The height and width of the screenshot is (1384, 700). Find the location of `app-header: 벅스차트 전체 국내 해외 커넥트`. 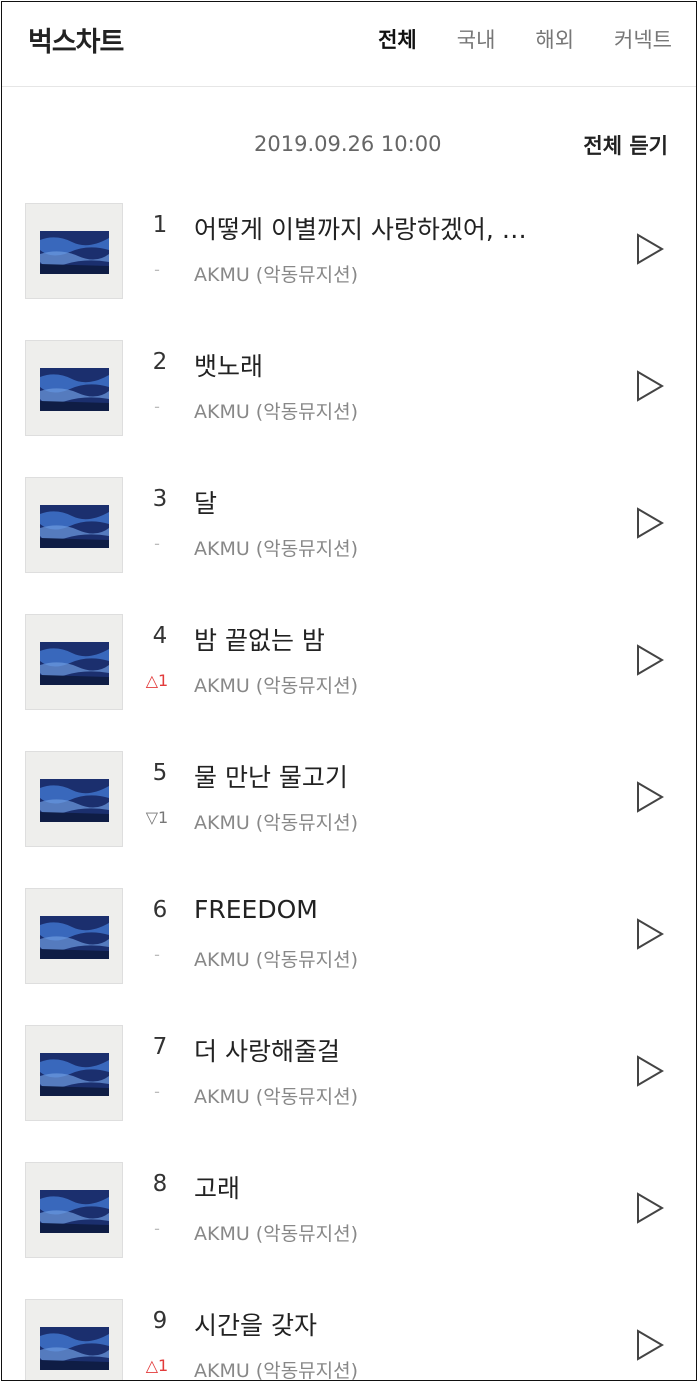

app-header: 벅스차트 전체 국내 해외 커넥트 is located at coordinates (349, 44).